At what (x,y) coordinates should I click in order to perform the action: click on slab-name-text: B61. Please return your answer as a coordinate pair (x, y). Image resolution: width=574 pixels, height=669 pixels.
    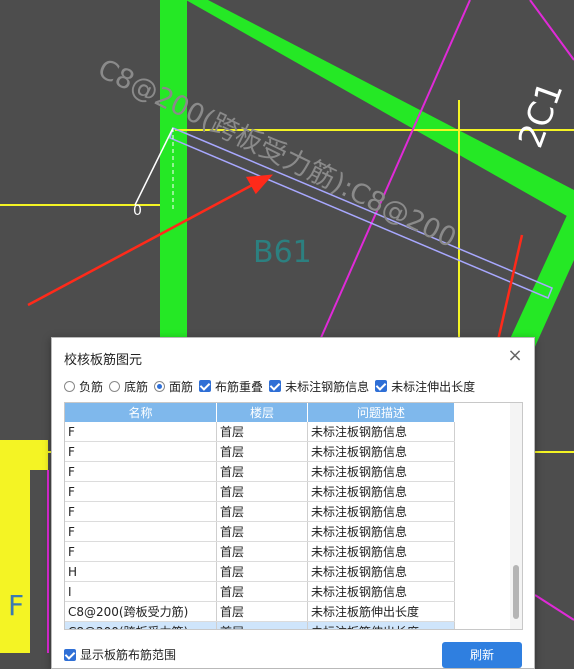
    Looking at the image, I should click on (282, 252).